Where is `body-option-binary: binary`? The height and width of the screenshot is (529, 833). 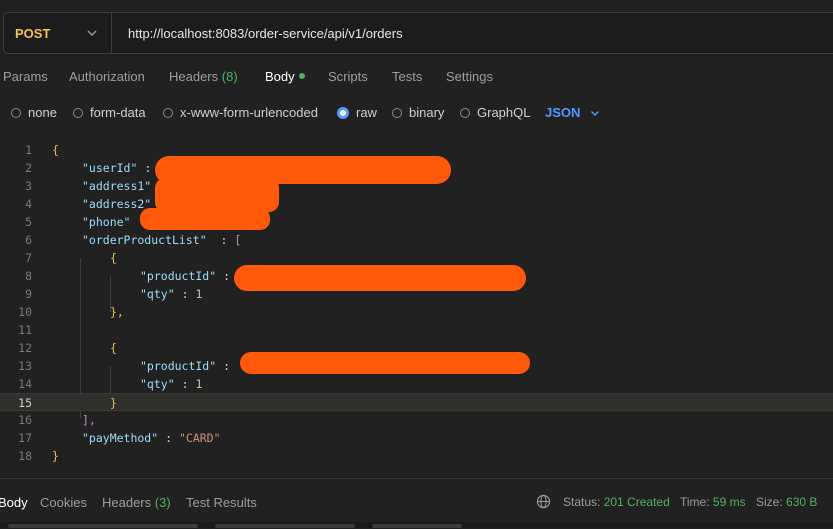 body-option-binary: binary is located at coordinates (418, 112).